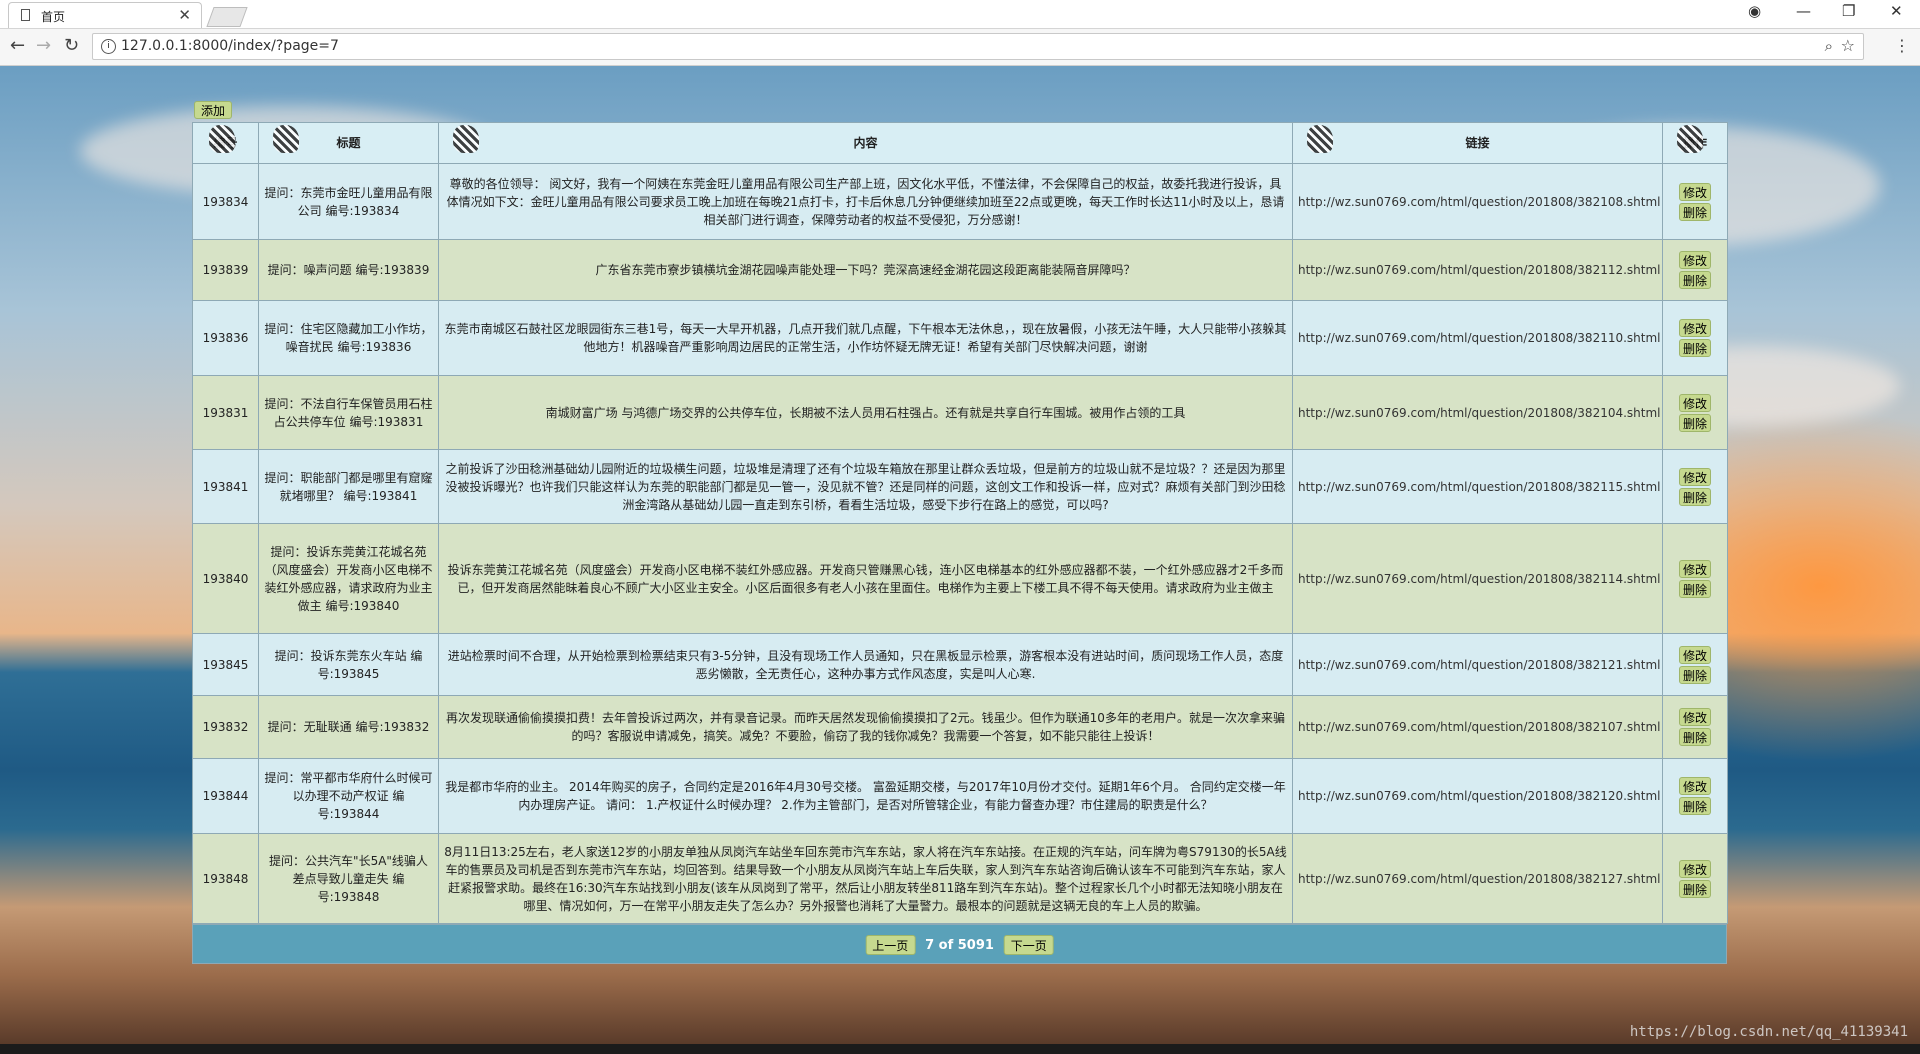  I want to click on row-id: 193831, so click(225, 412).